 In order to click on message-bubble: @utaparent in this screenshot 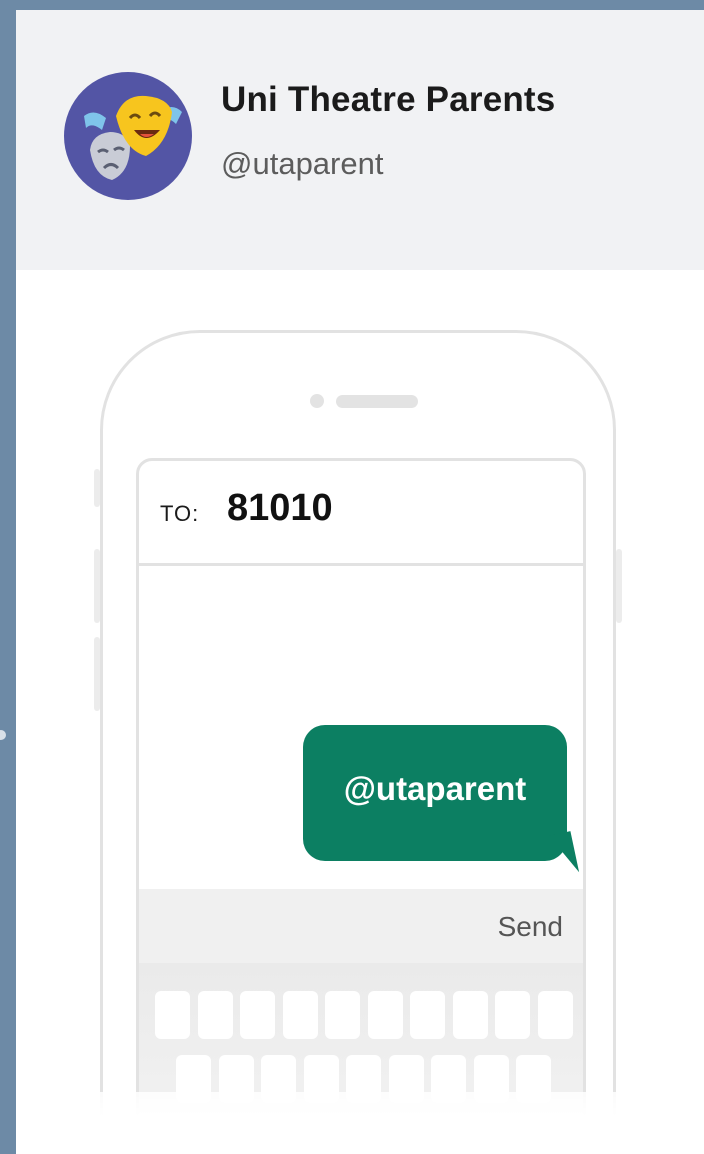, I will do `click(435, 793)`.